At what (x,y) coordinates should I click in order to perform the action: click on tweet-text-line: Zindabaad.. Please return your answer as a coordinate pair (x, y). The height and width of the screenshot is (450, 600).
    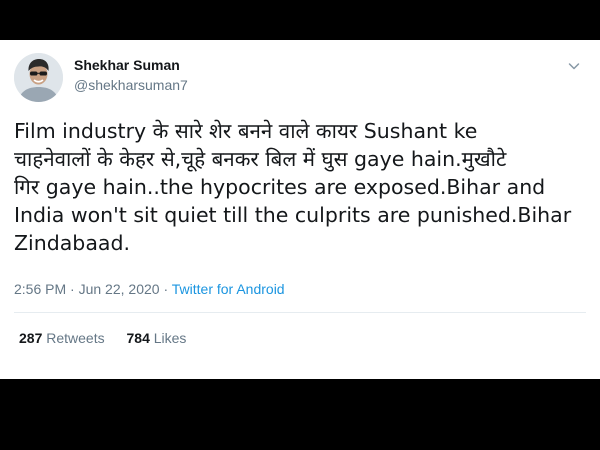
    Looking at the image, I should click on (72, 243).